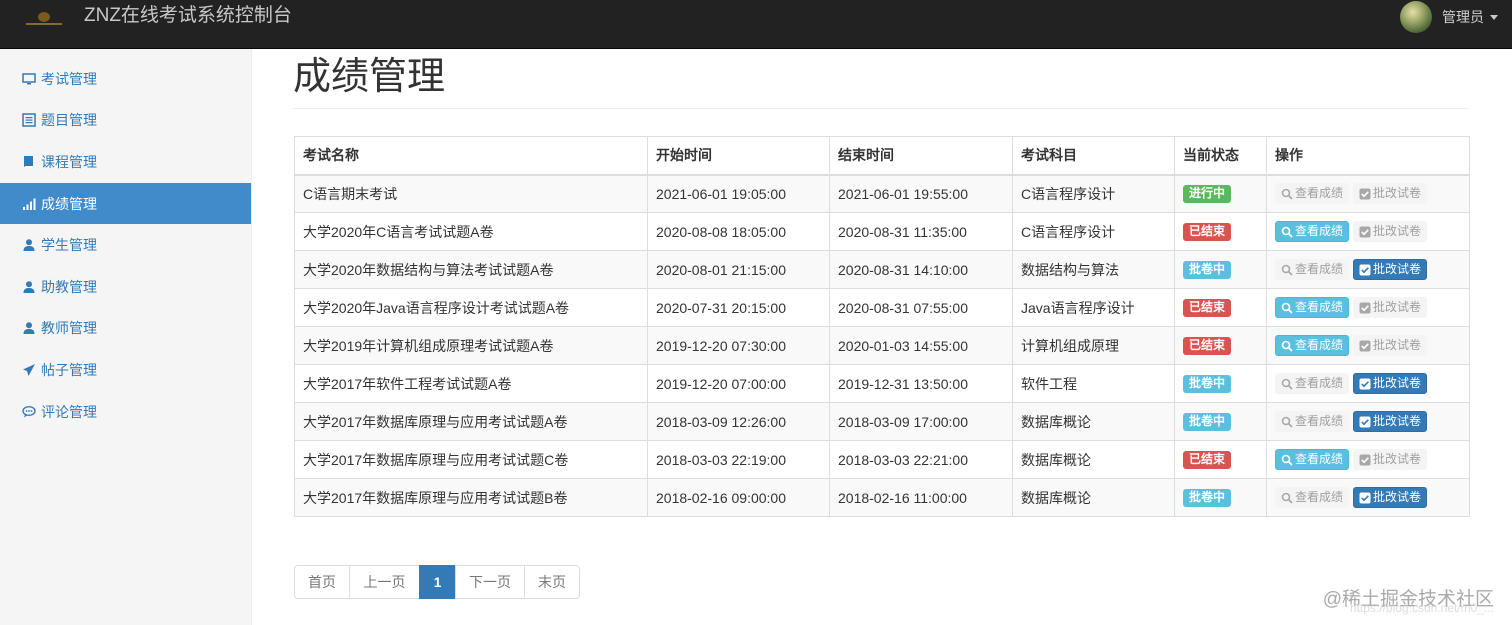 Image resolution: width=1512 pixels, height=625 pixels. I want to click on sidebar-item-4: 学生管理, so click(125, 245).